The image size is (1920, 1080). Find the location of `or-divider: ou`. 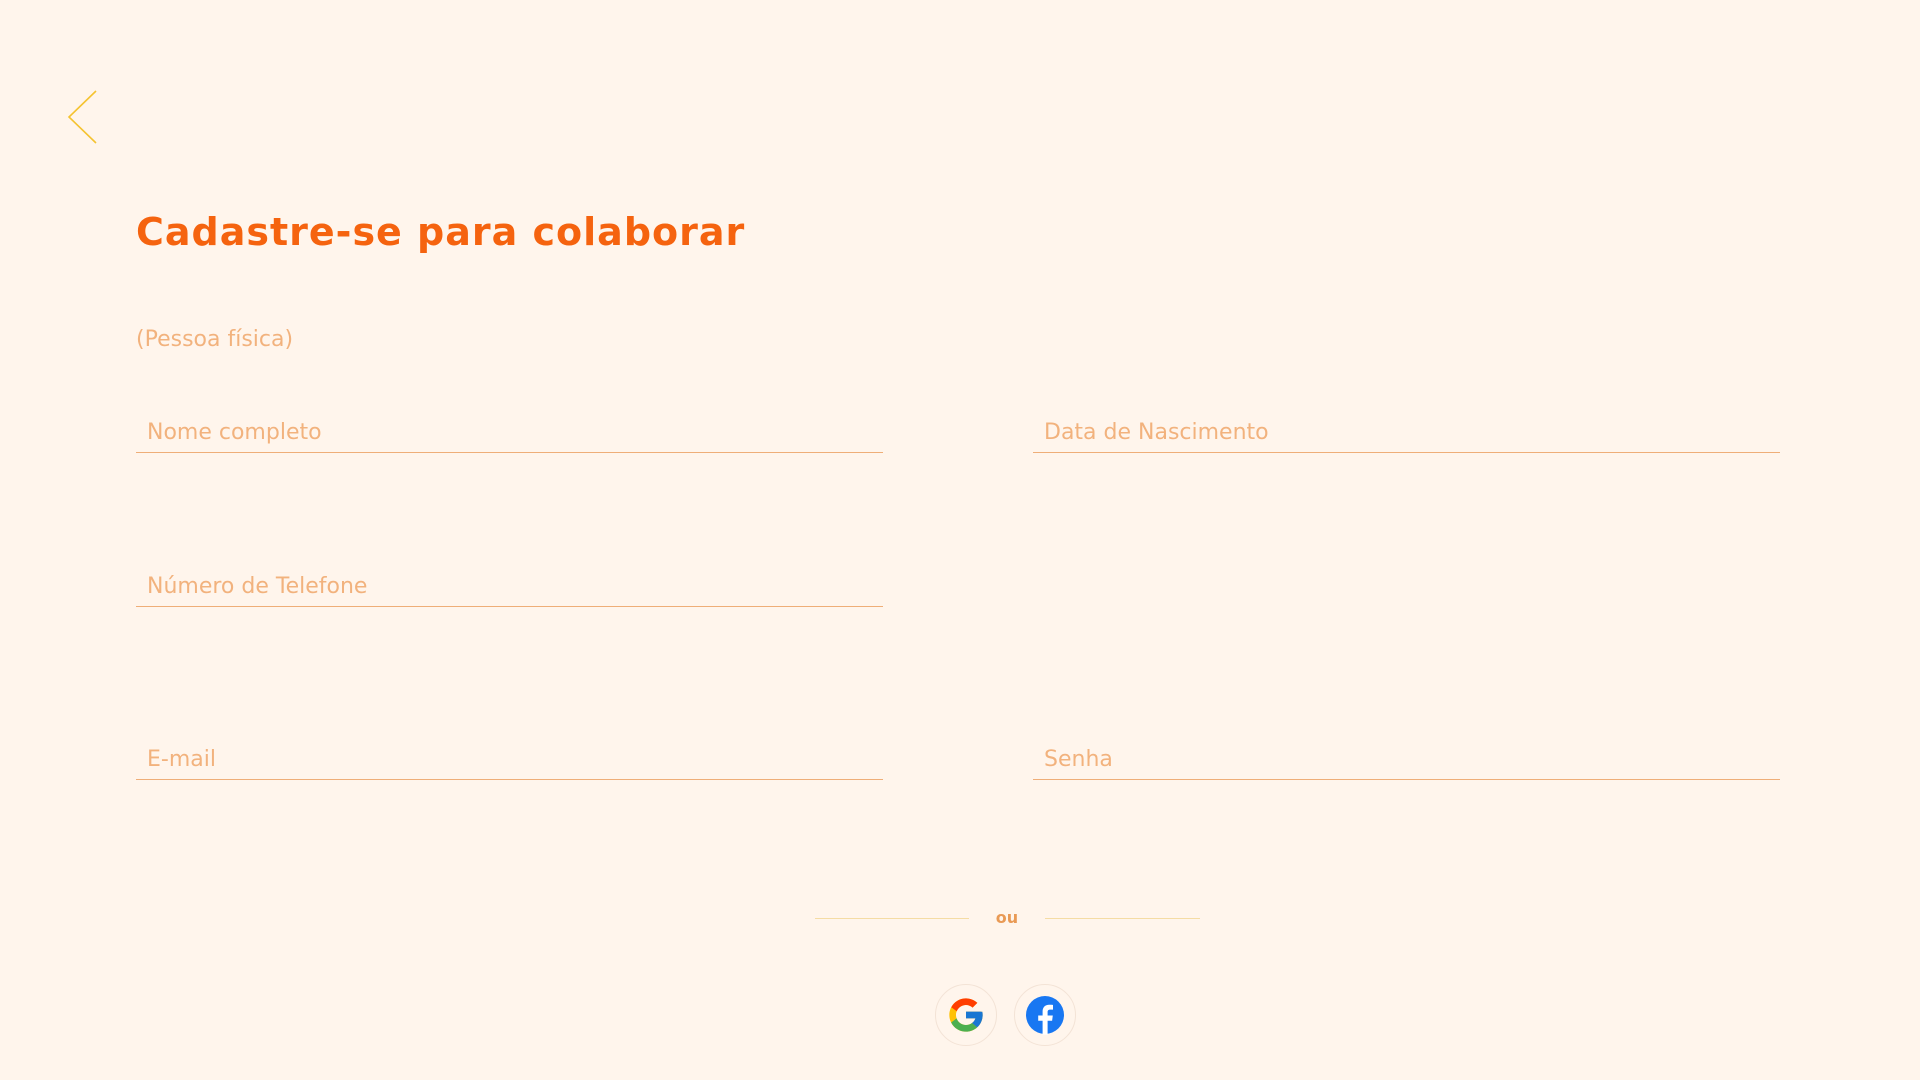

or-divider: ou is located at coordinates (1007, 918).